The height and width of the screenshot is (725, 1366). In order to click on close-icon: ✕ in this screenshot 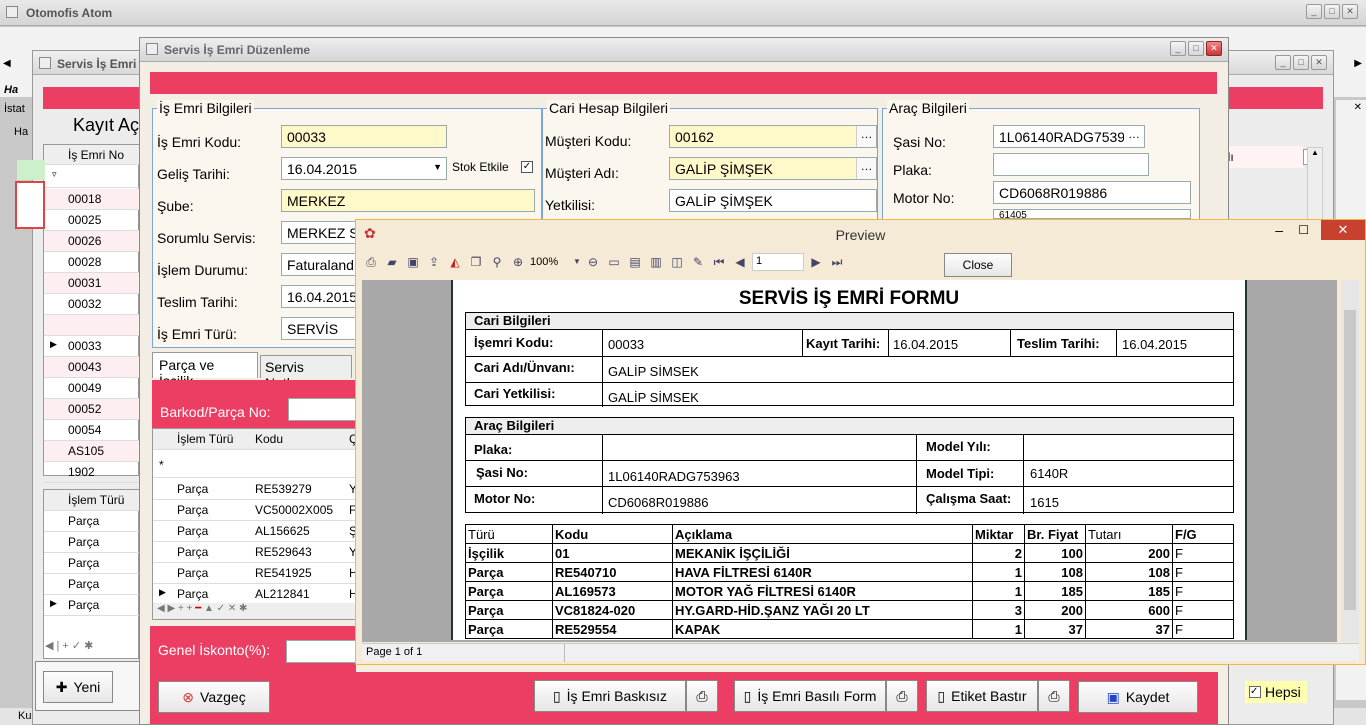, I will do `click(1358, 107)`.